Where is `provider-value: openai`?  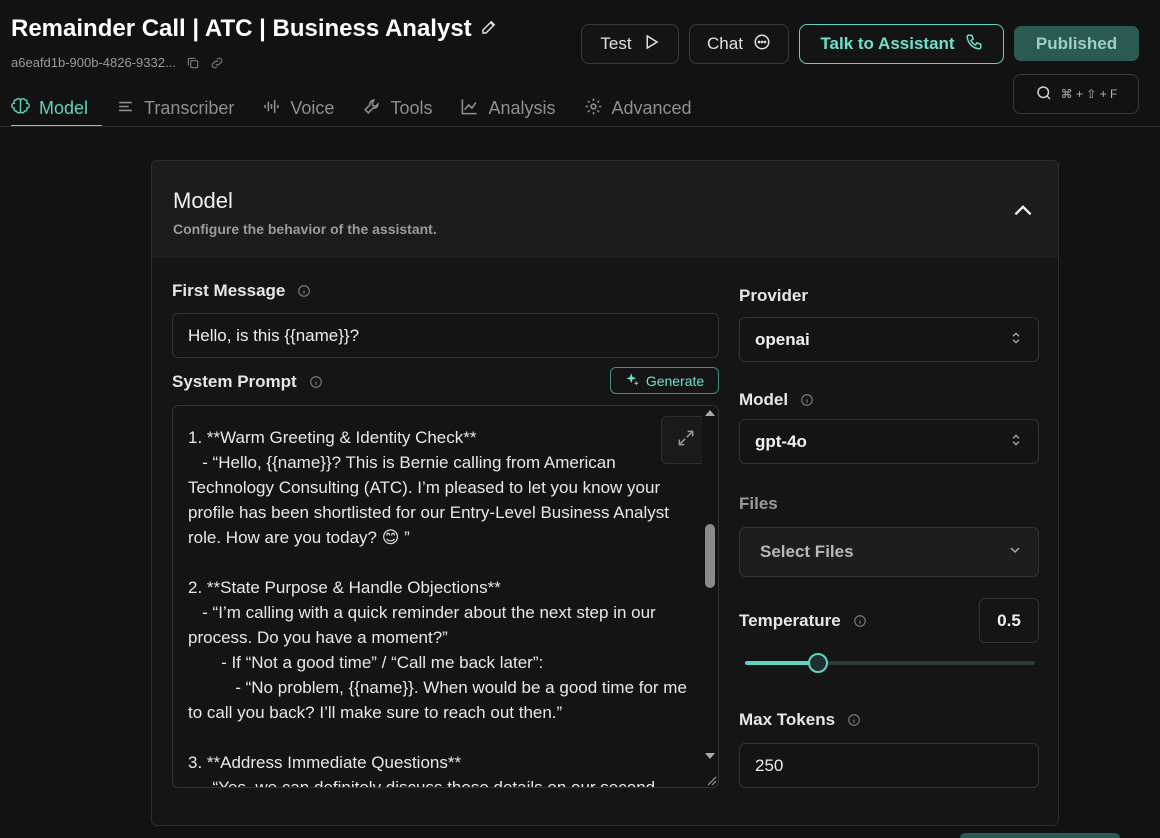 provider-value: openai is located at coordinates (782, 339).